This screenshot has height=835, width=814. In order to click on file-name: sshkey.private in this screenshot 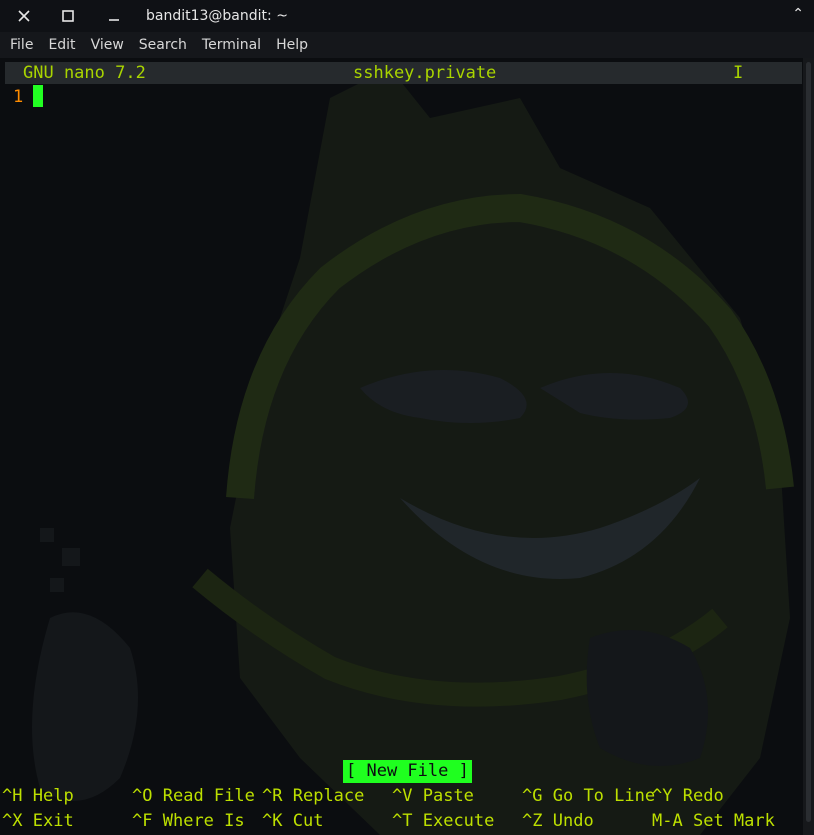, I will do `click(425, 73)`.